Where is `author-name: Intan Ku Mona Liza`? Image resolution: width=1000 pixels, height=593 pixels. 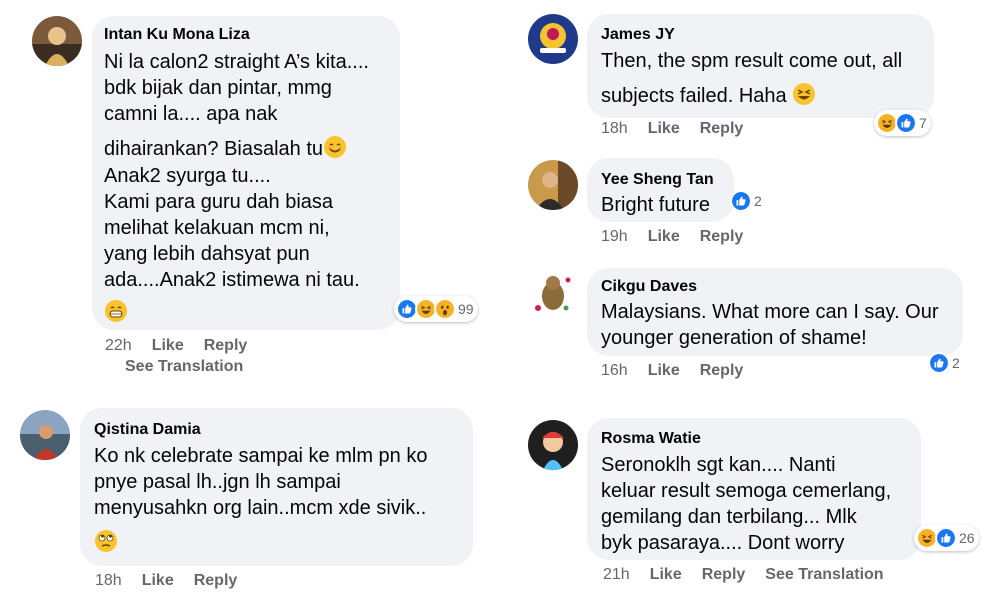
author-name: Intan Ku Mona Liza is located at coordinates (177, 35).